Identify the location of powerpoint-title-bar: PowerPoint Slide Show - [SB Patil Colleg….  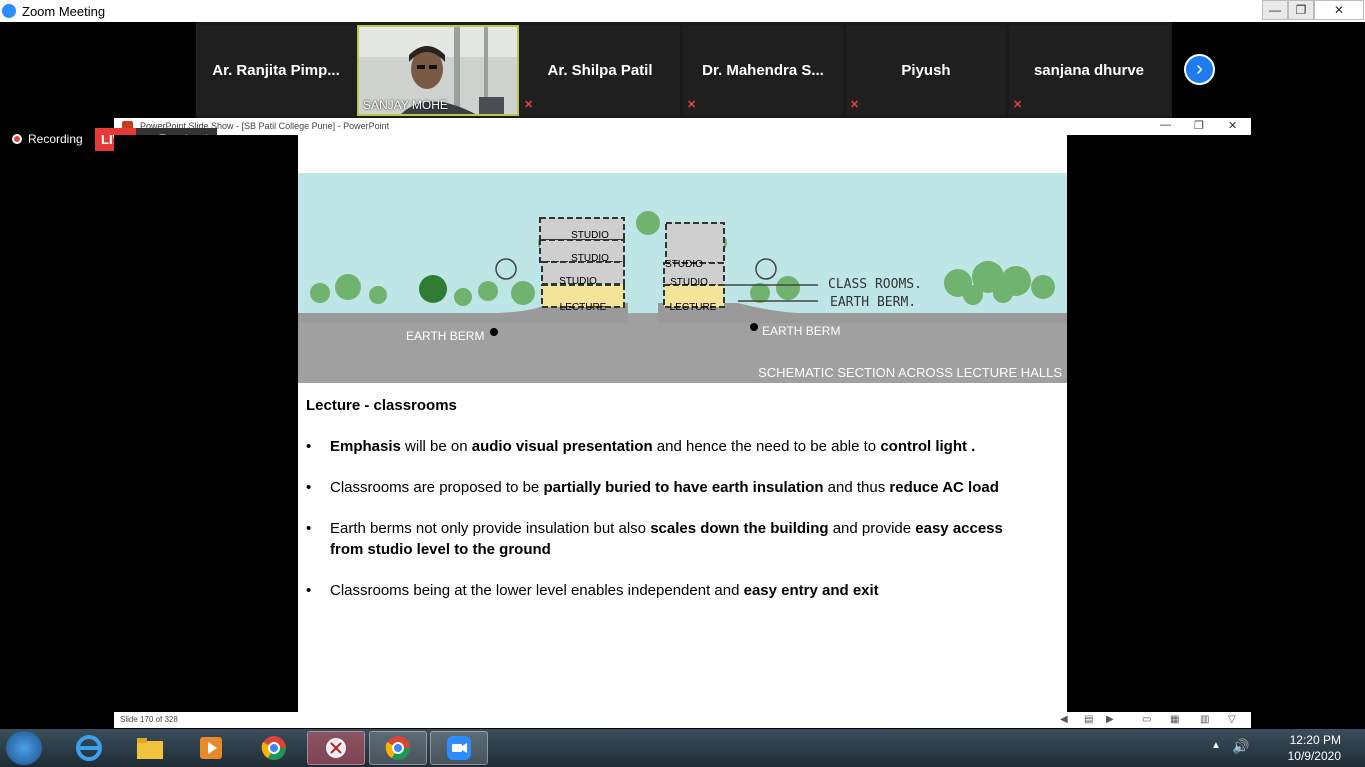
(682, 126).